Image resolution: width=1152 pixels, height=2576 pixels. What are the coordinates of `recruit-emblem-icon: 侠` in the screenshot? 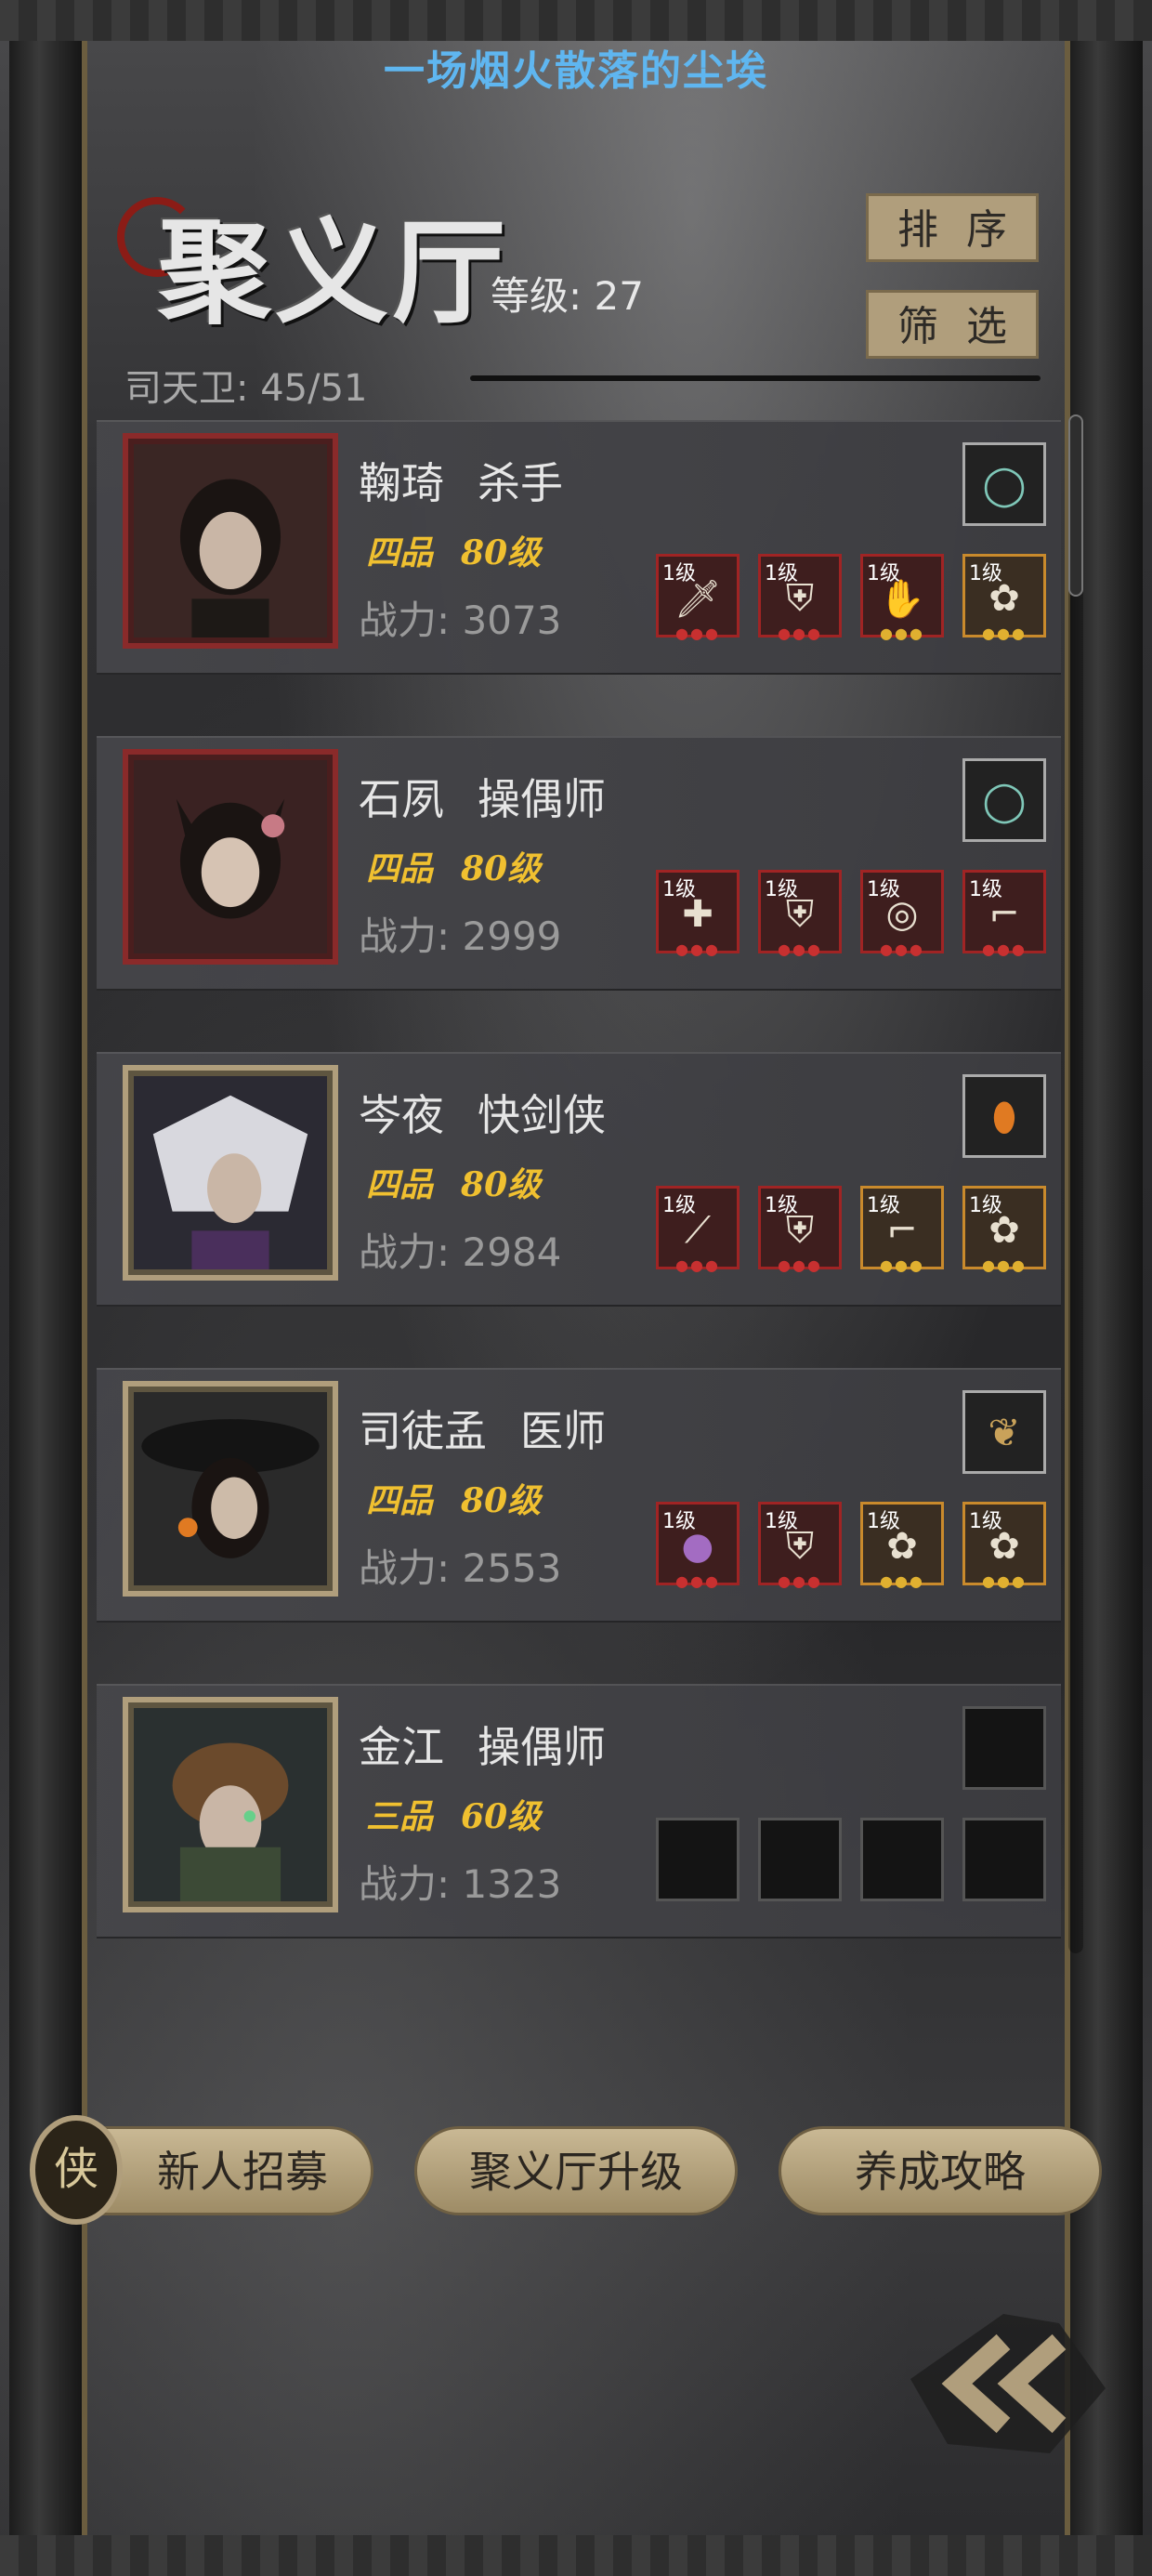 It's located at (76, 2170).